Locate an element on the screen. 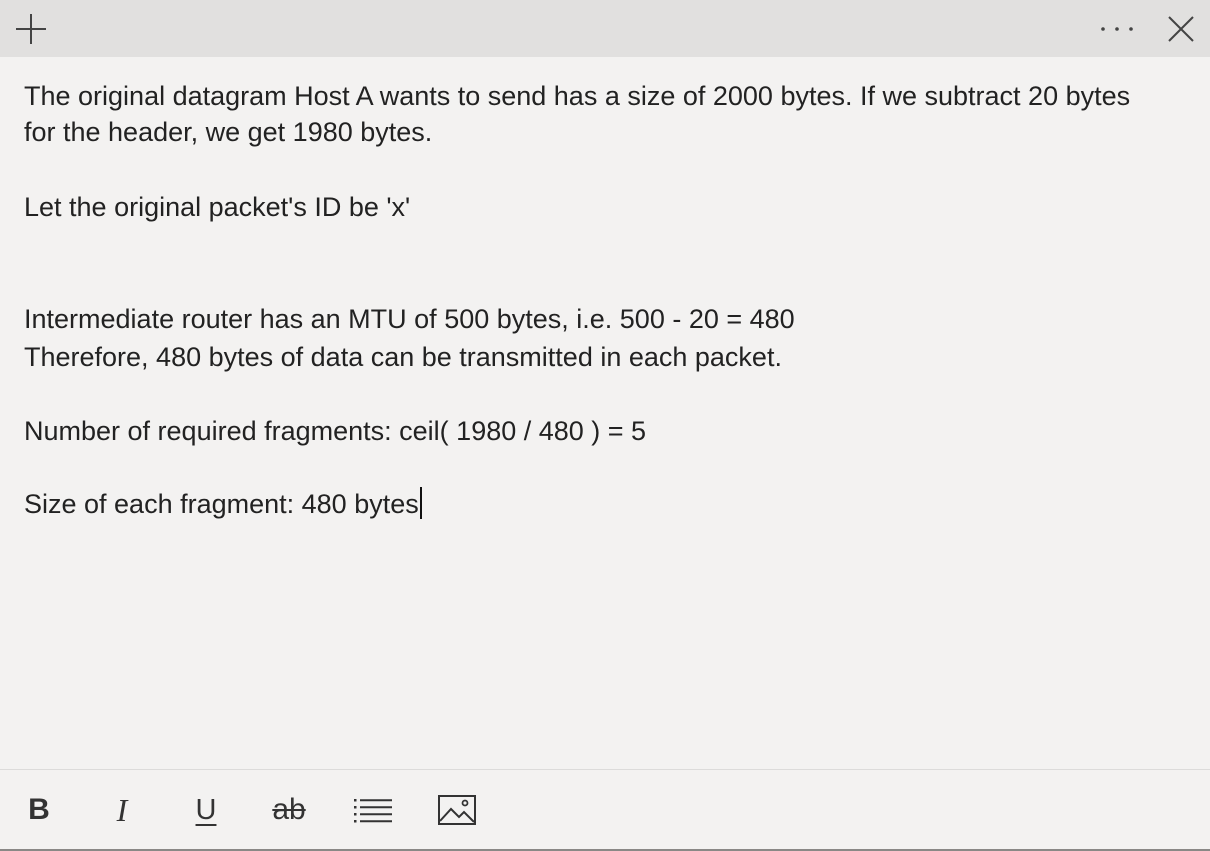  more-horizontal-icon is located at coordinates (1117, 28).